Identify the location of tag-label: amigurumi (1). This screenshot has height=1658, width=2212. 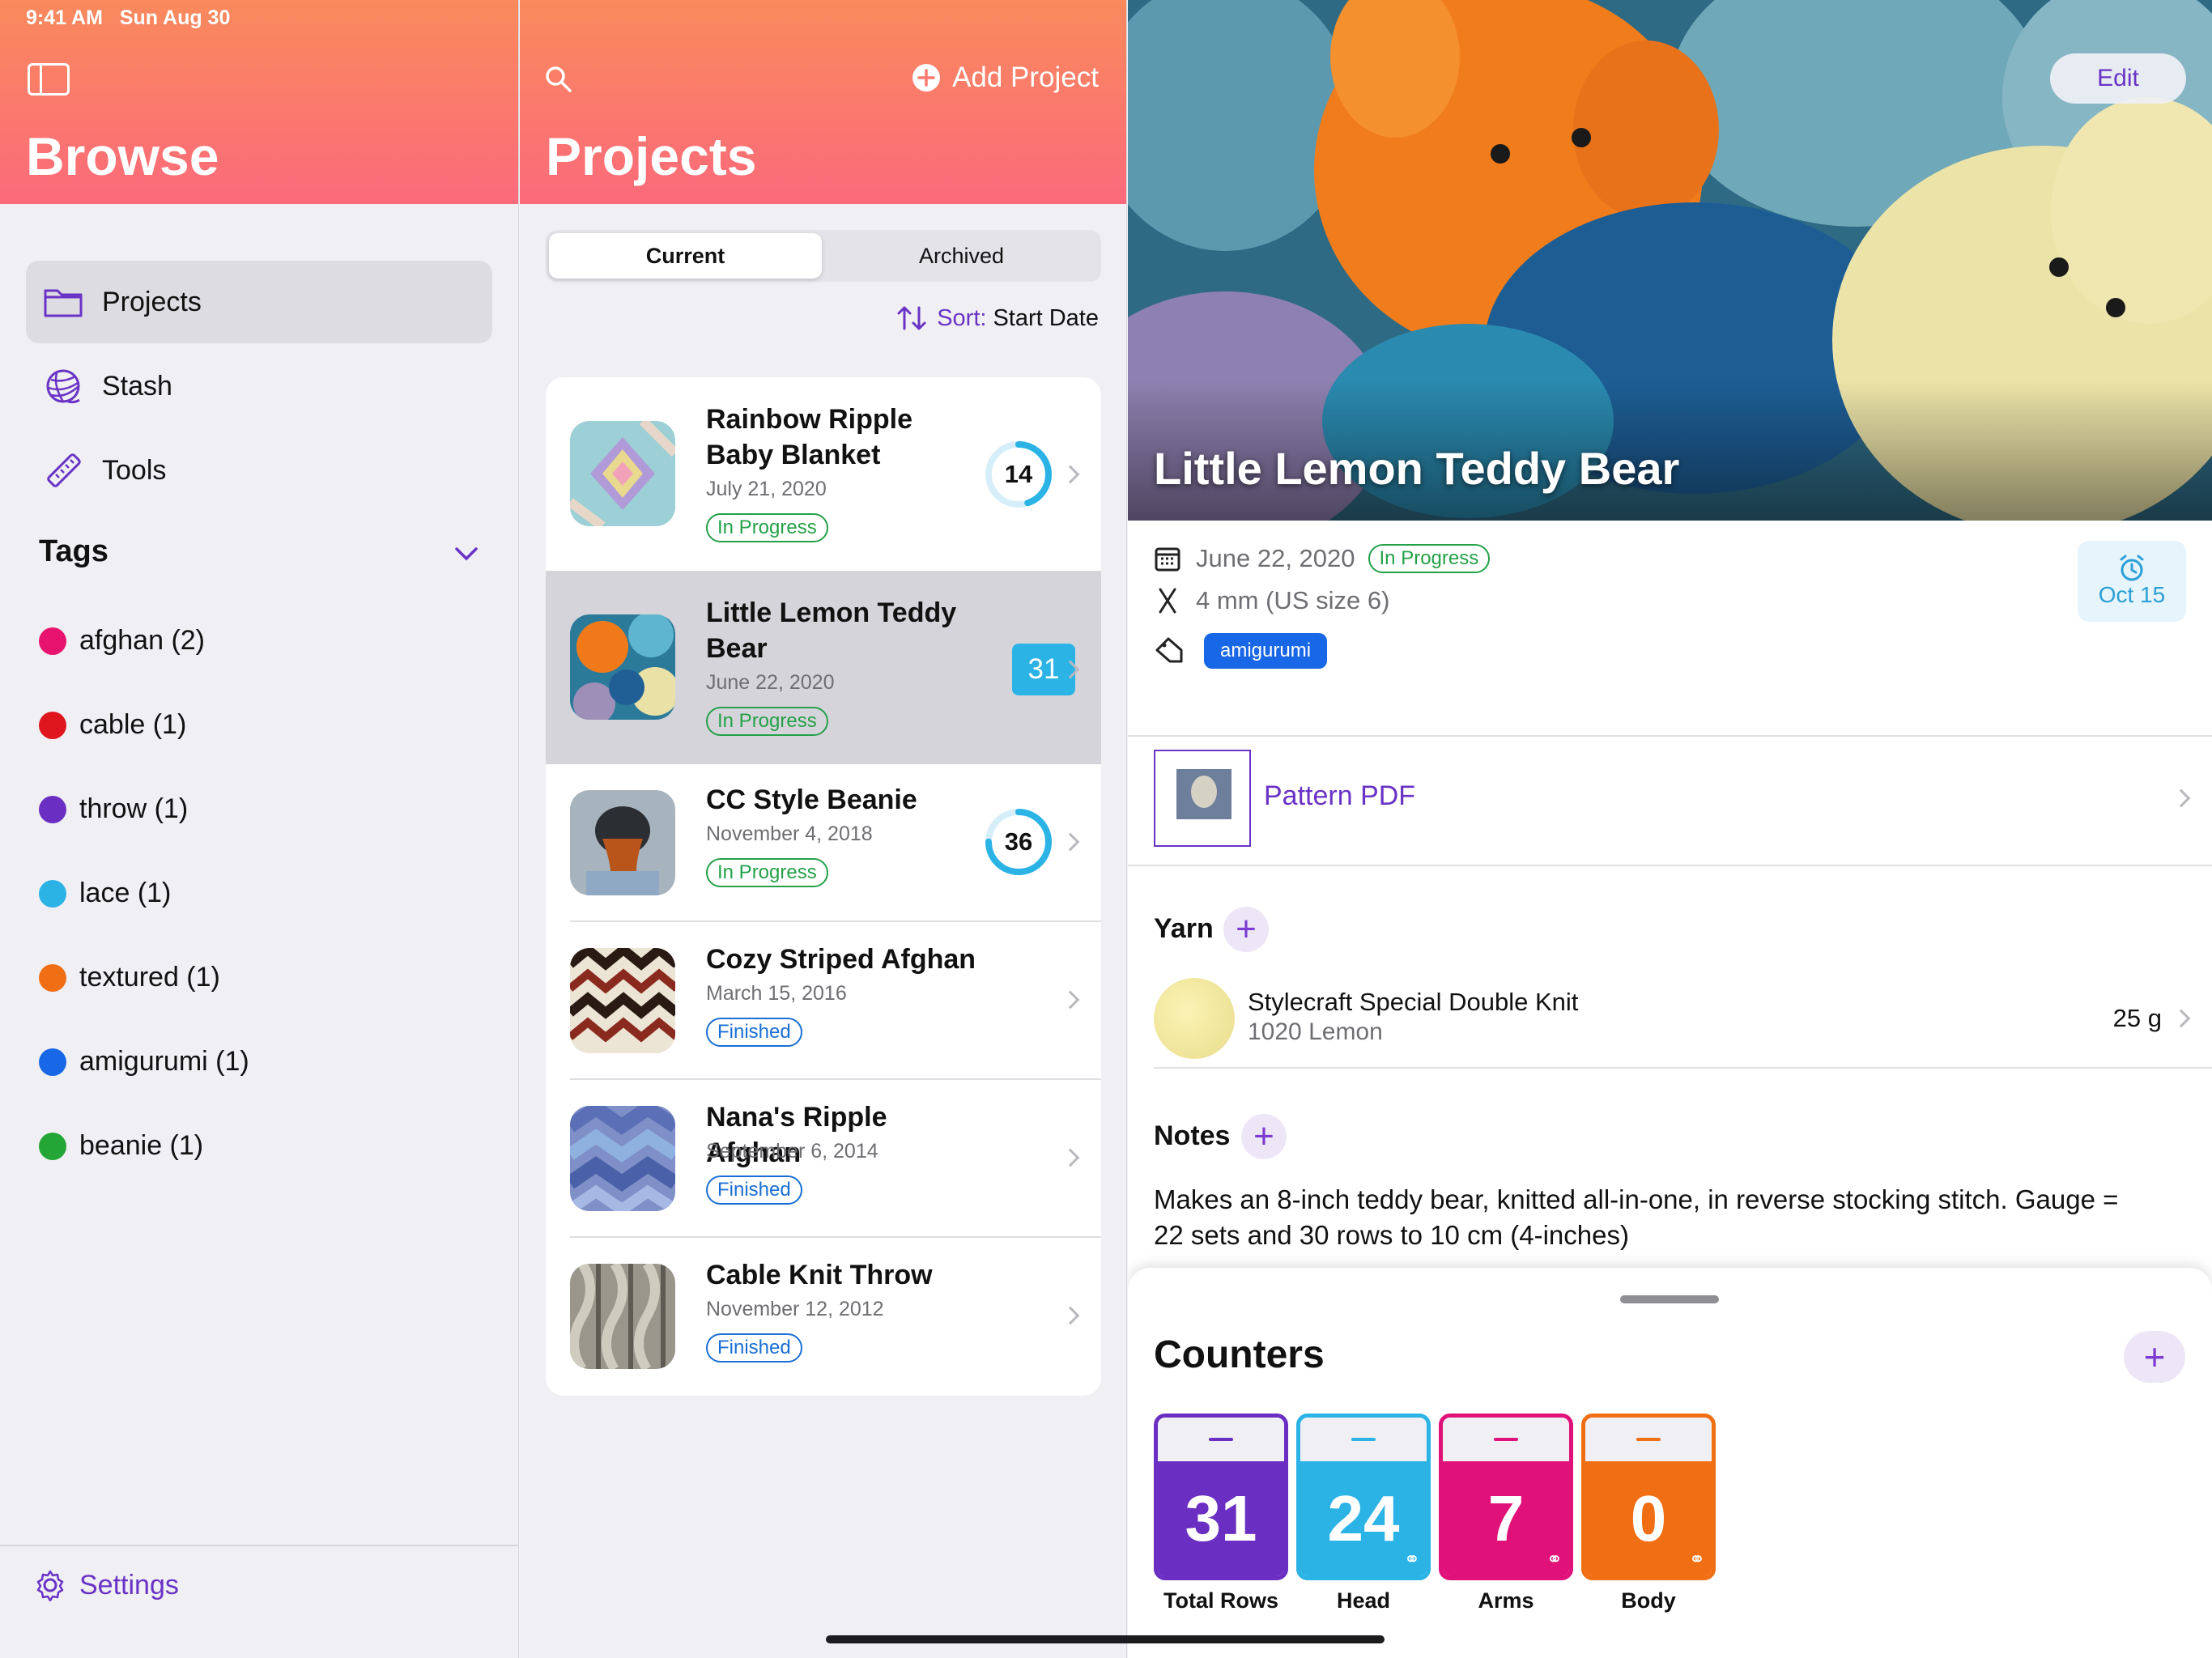
(164, 1061).